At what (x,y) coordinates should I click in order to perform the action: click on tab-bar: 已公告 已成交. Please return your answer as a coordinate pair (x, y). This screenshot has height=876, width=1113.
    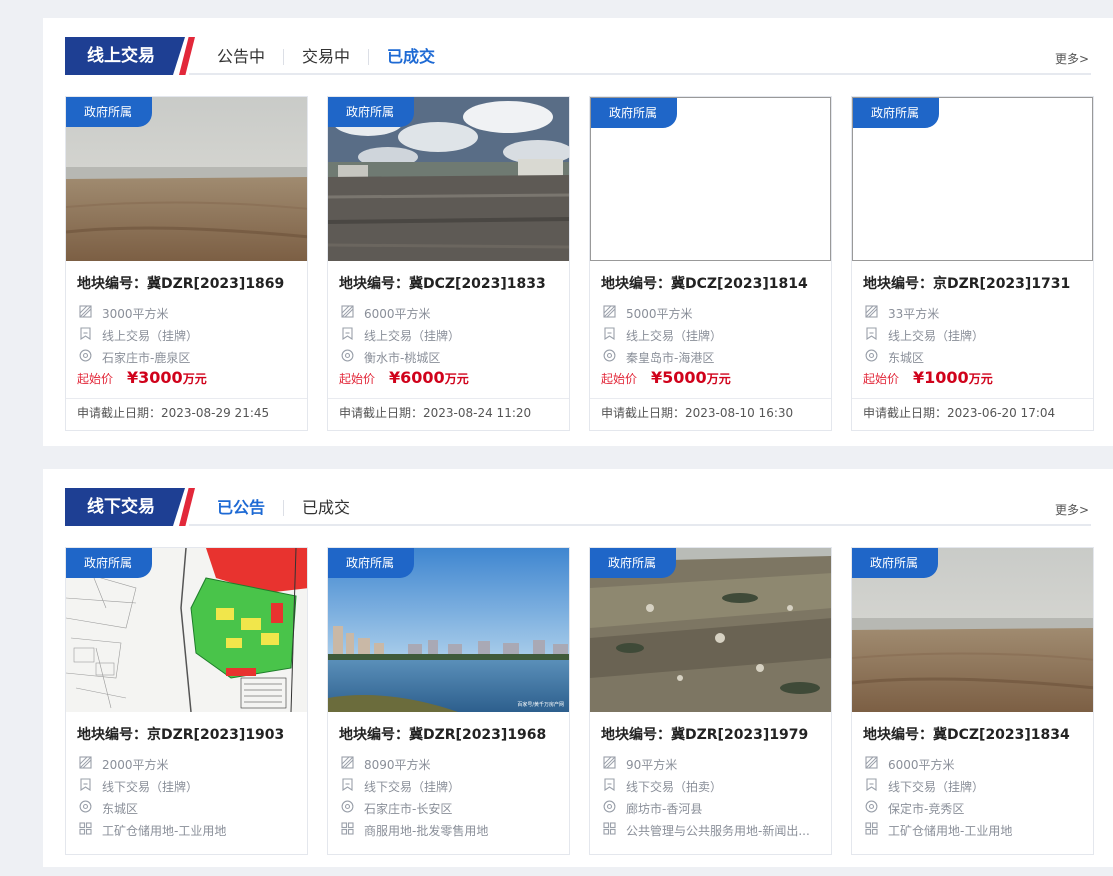
    Looking at the image, I should click on (283, 508).